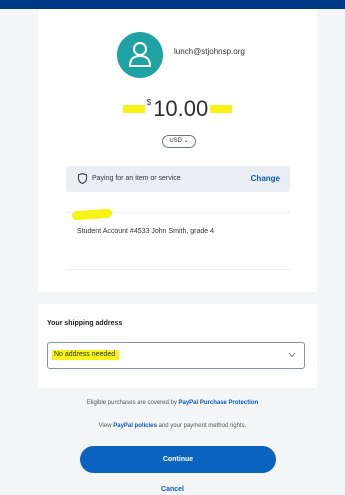  Describe the element at coordinates (176, 355) in the screenshot. I see `shipping-address-select: No address needed` at that location.